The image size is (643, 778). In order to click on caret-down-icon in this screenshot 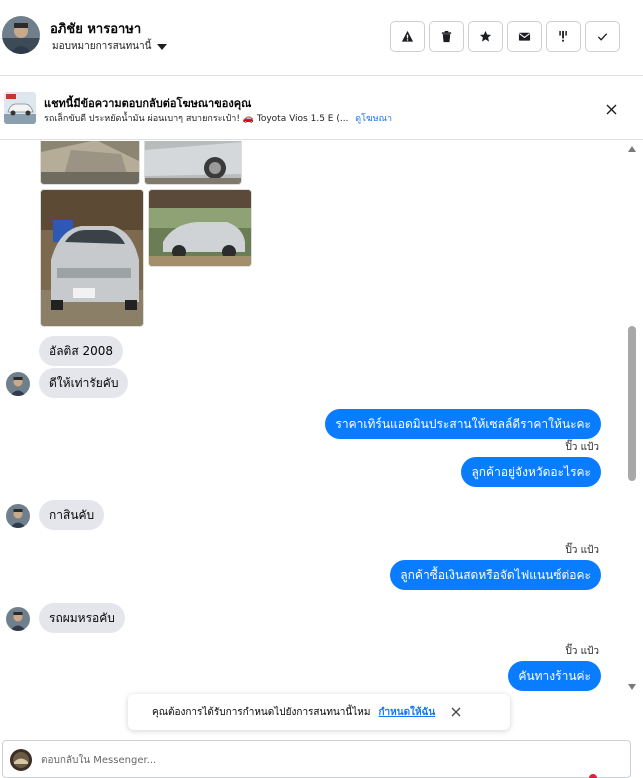, I will do `click(162, 46)`.